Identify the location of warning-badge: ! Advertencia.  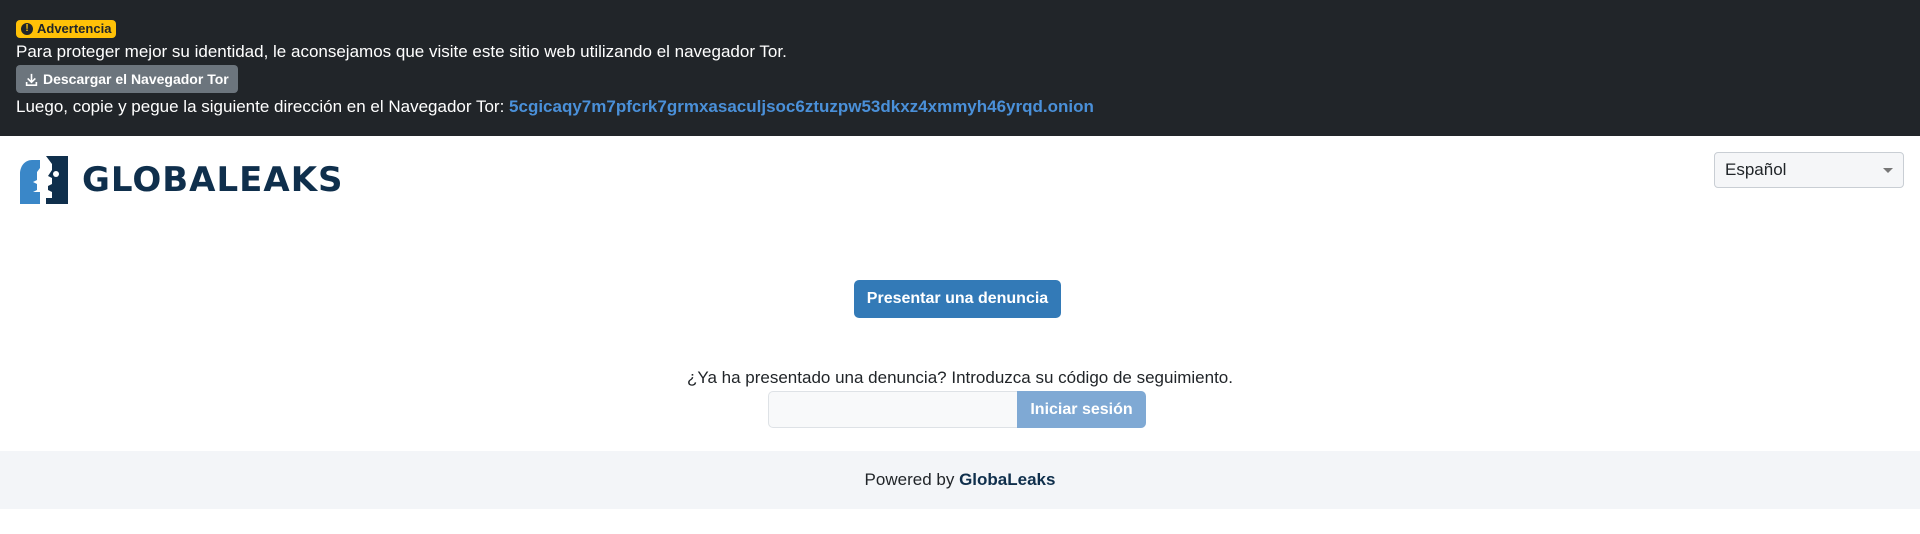
(66, 29).